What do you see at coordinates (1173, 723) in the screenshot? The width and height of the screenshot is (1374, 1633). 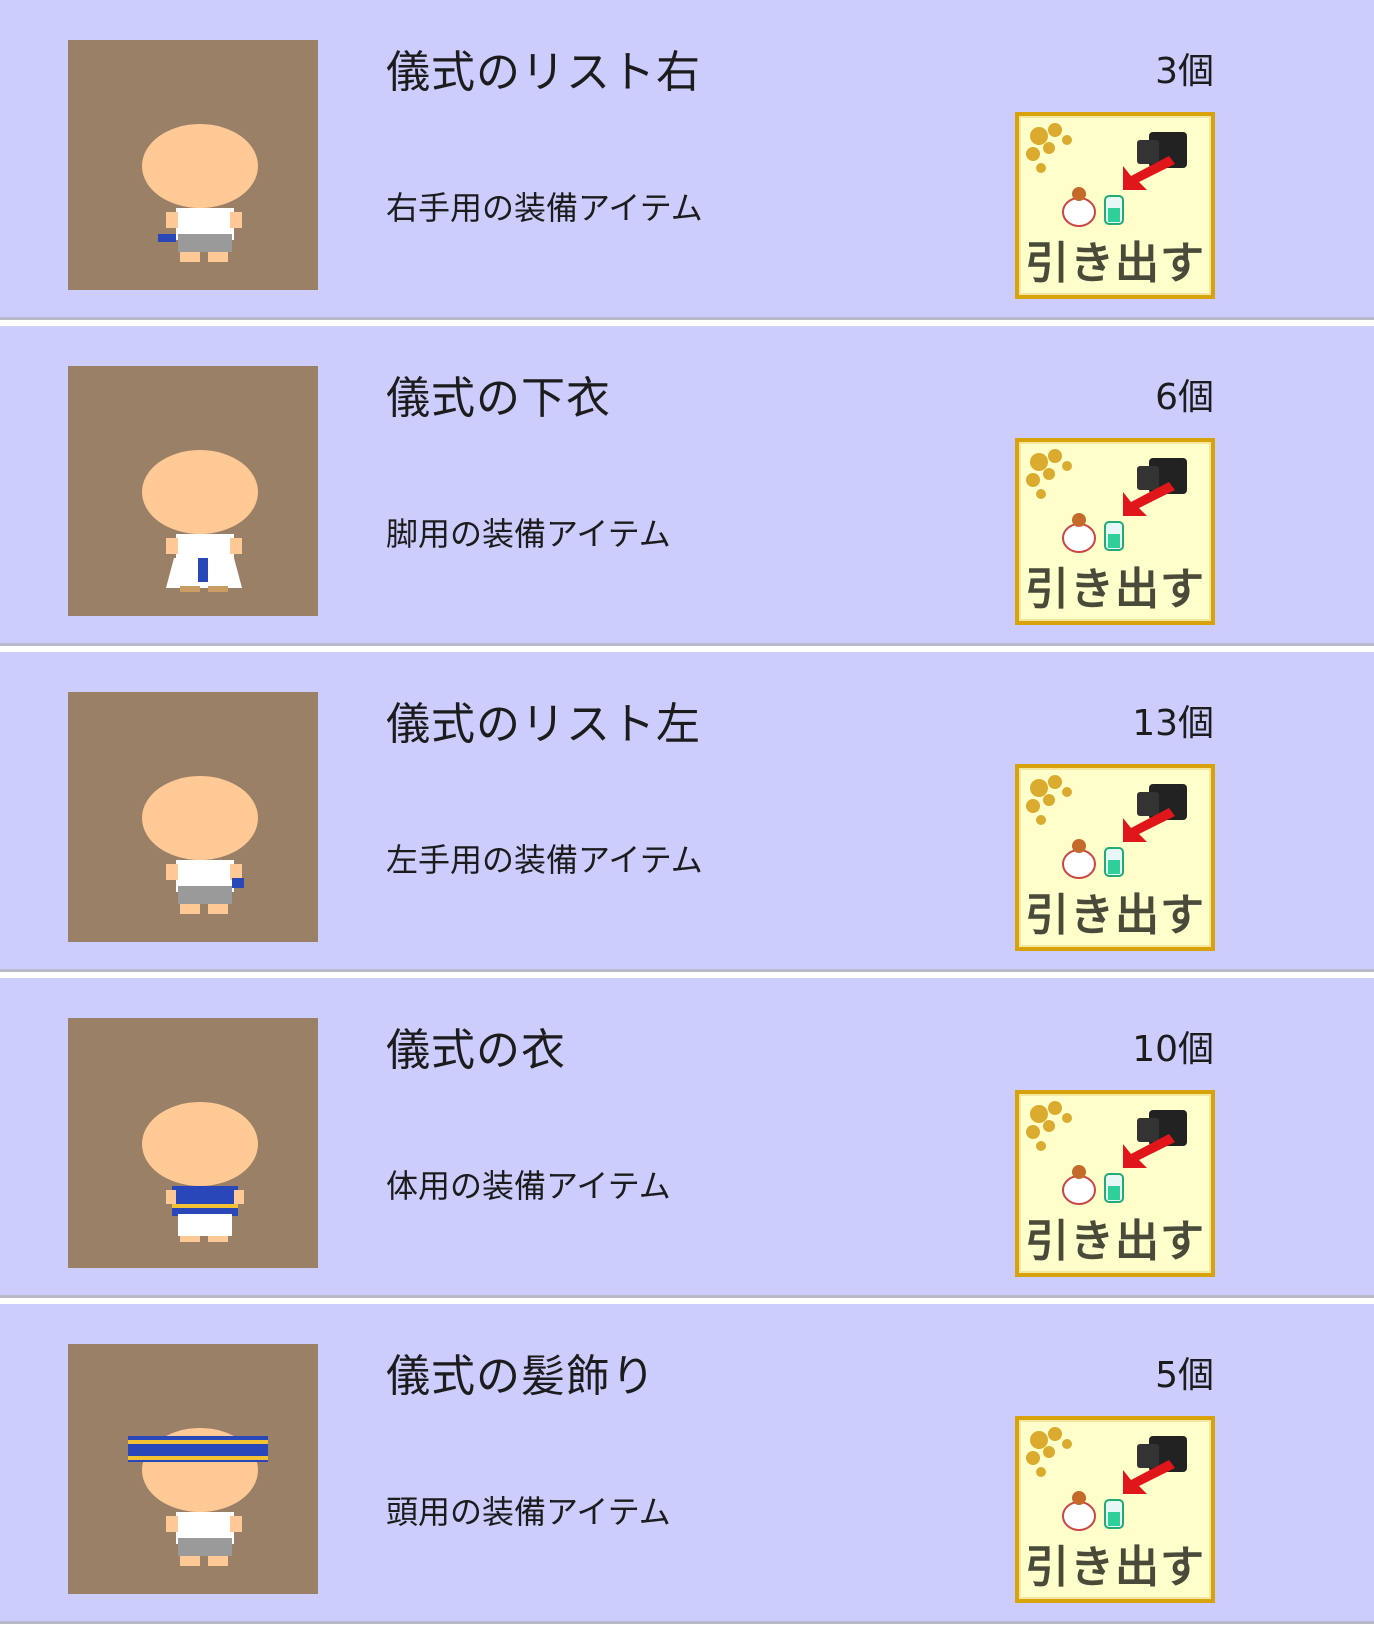 I see `item-quantity: 13個` at bounding box center [1173, 723].